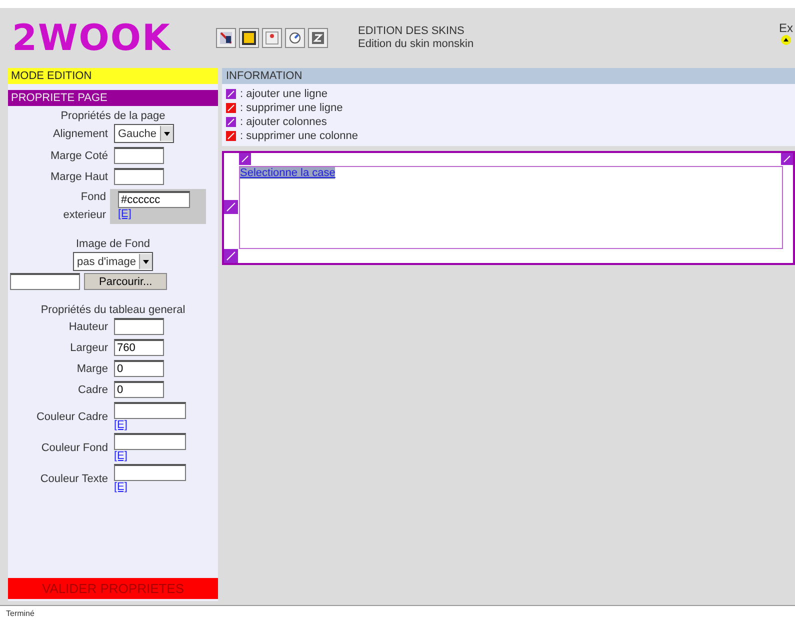 Image resolution: width=795 pixels, height=620 pixels. I want to click on legend-text: : ajouter colonnes, so click(283, 122).